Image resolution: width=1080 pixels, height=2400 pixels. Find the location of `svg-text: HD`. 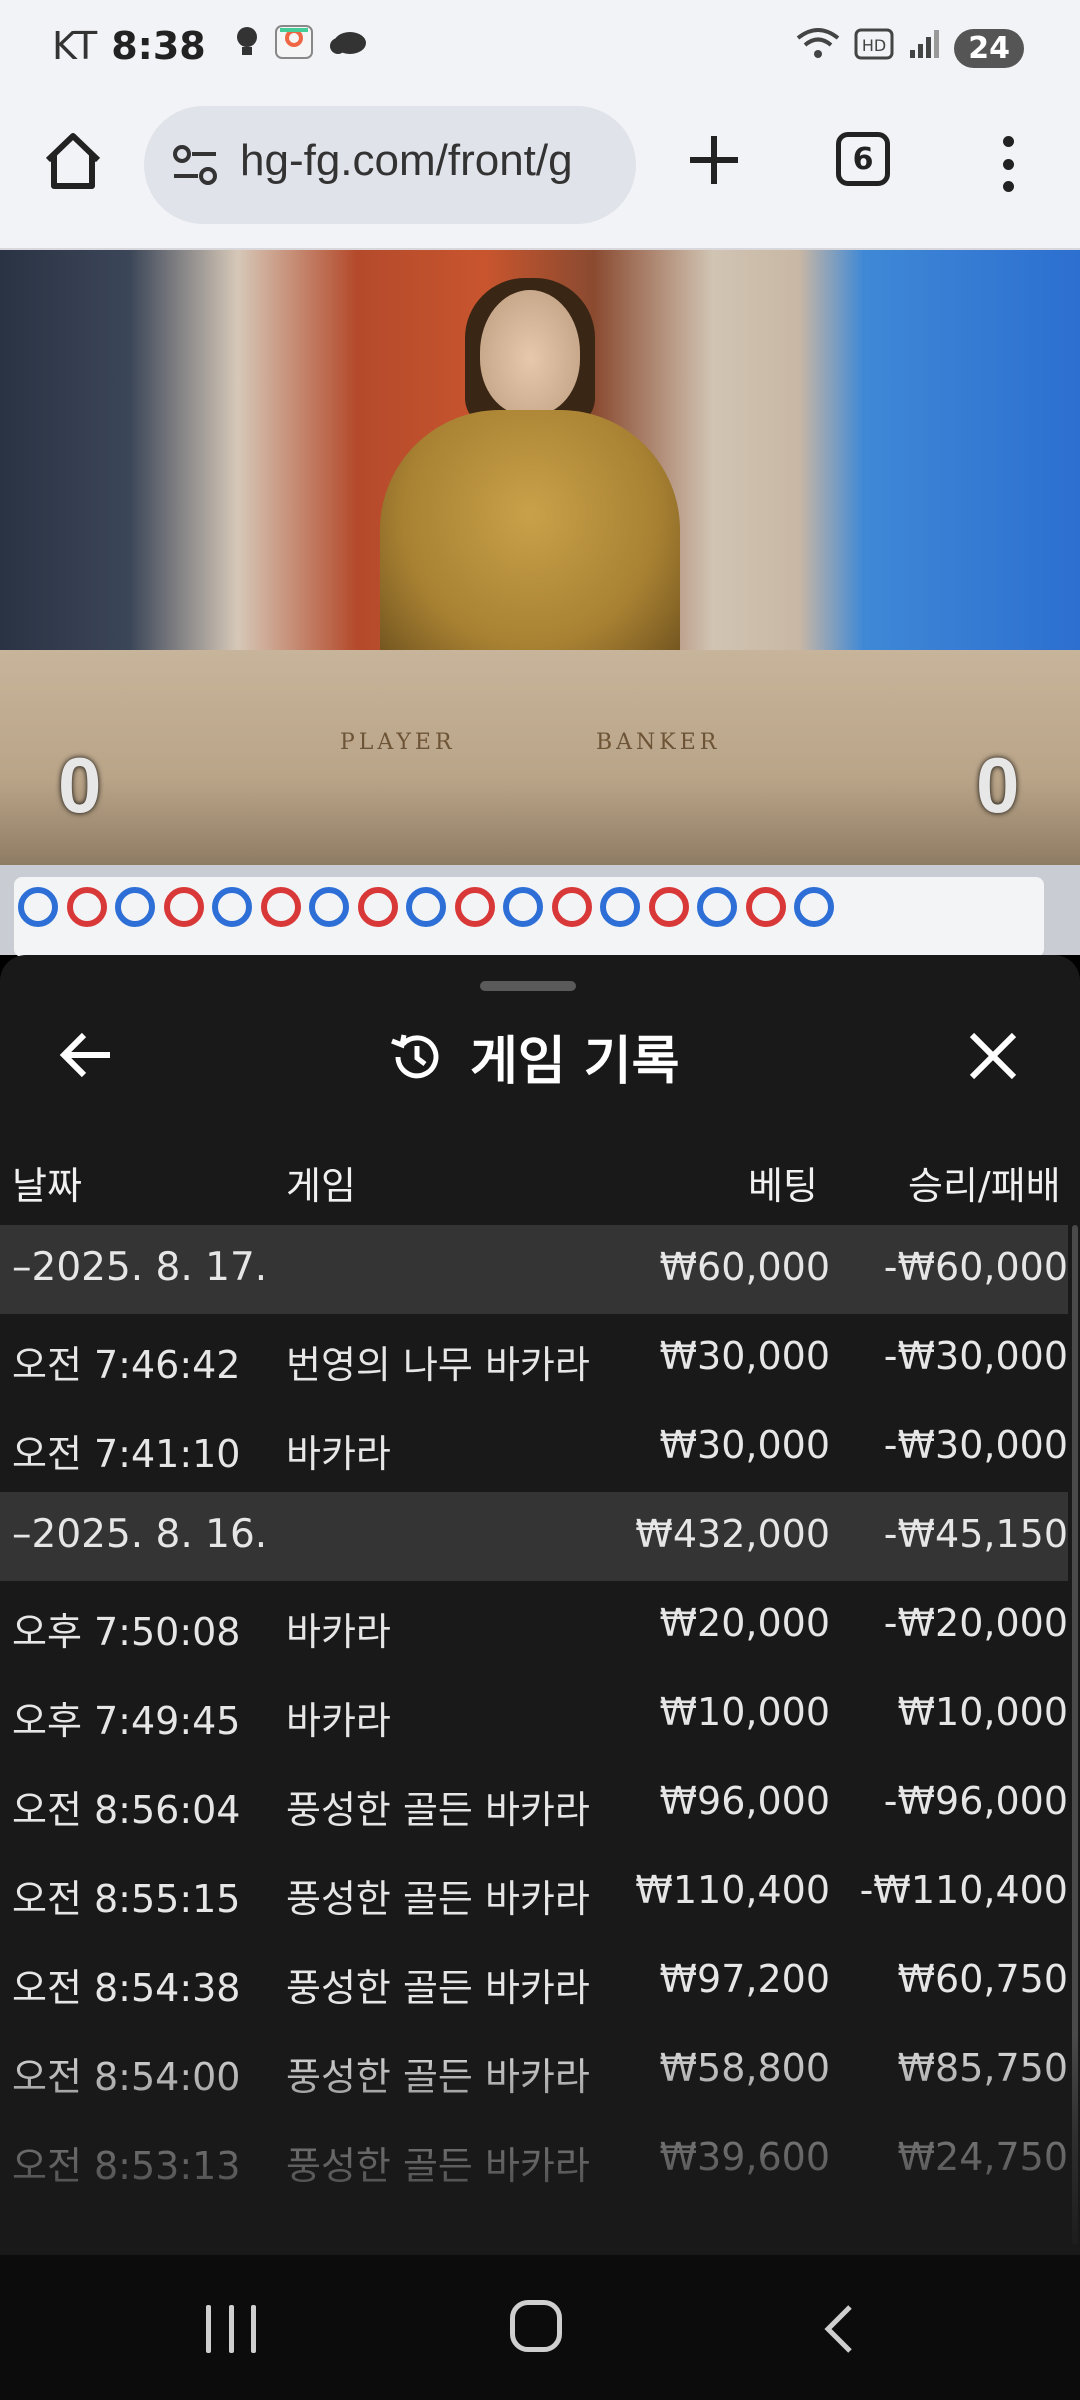

svg-text: HD is located at coordinates (874, 45).